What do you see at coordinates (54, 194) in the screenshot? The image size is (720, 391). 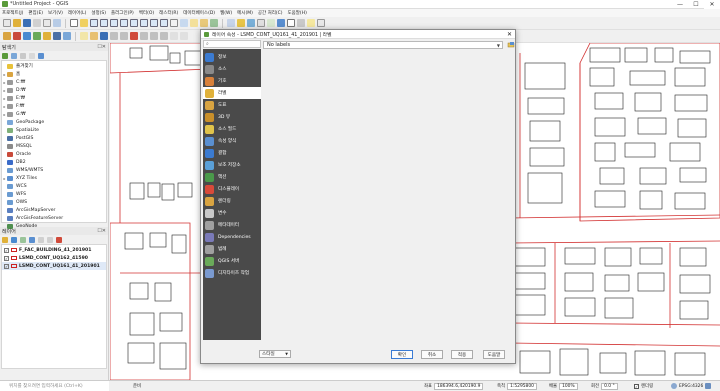 I see `browser-item: WFS` at bounding box center [54, 194].